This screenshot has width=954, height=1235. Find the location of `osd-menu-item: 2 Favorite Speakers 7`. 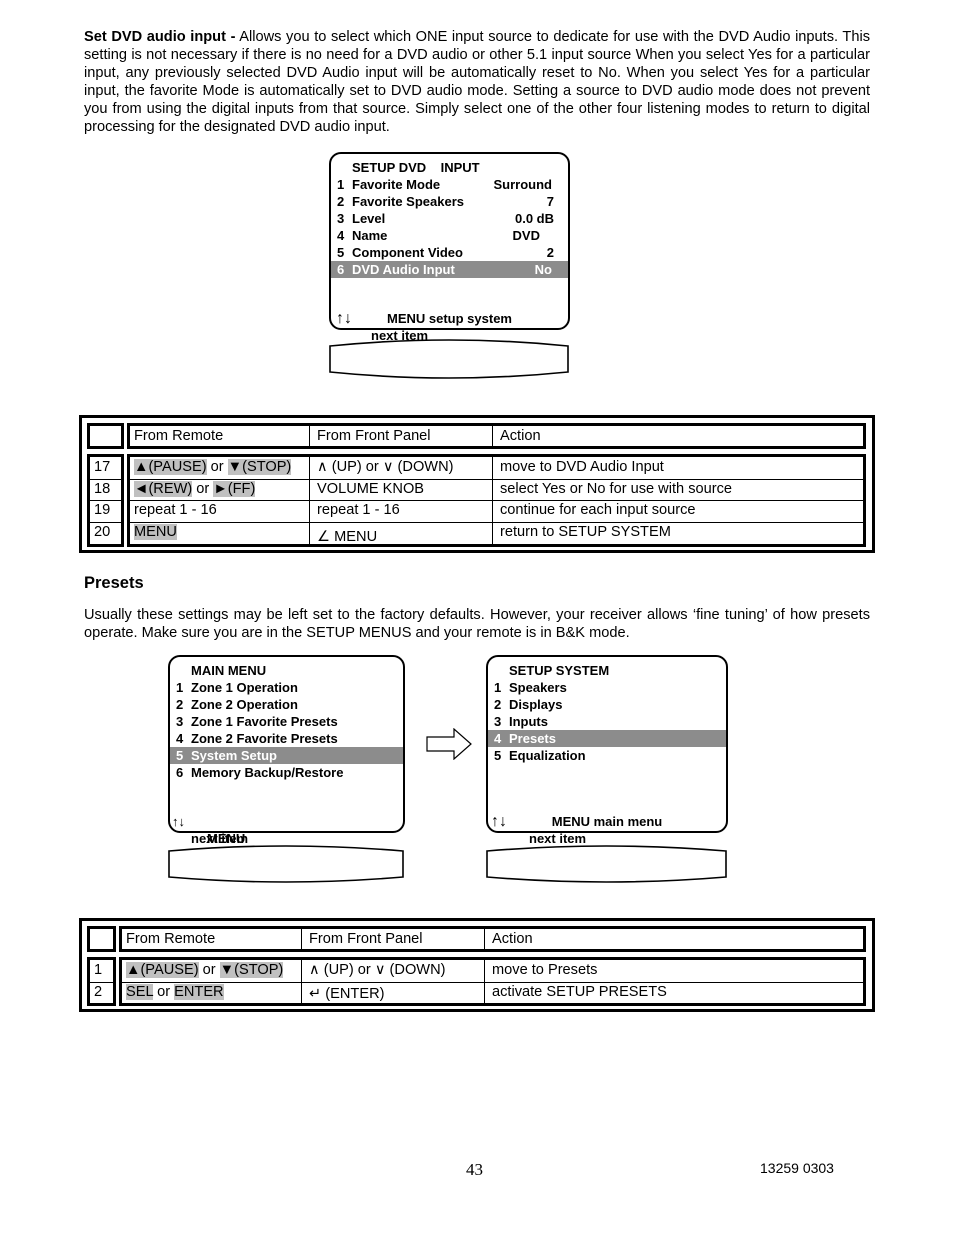

osd-menu-item: 2 Favorite Speakers 7 is located at coordinates (449, 201).